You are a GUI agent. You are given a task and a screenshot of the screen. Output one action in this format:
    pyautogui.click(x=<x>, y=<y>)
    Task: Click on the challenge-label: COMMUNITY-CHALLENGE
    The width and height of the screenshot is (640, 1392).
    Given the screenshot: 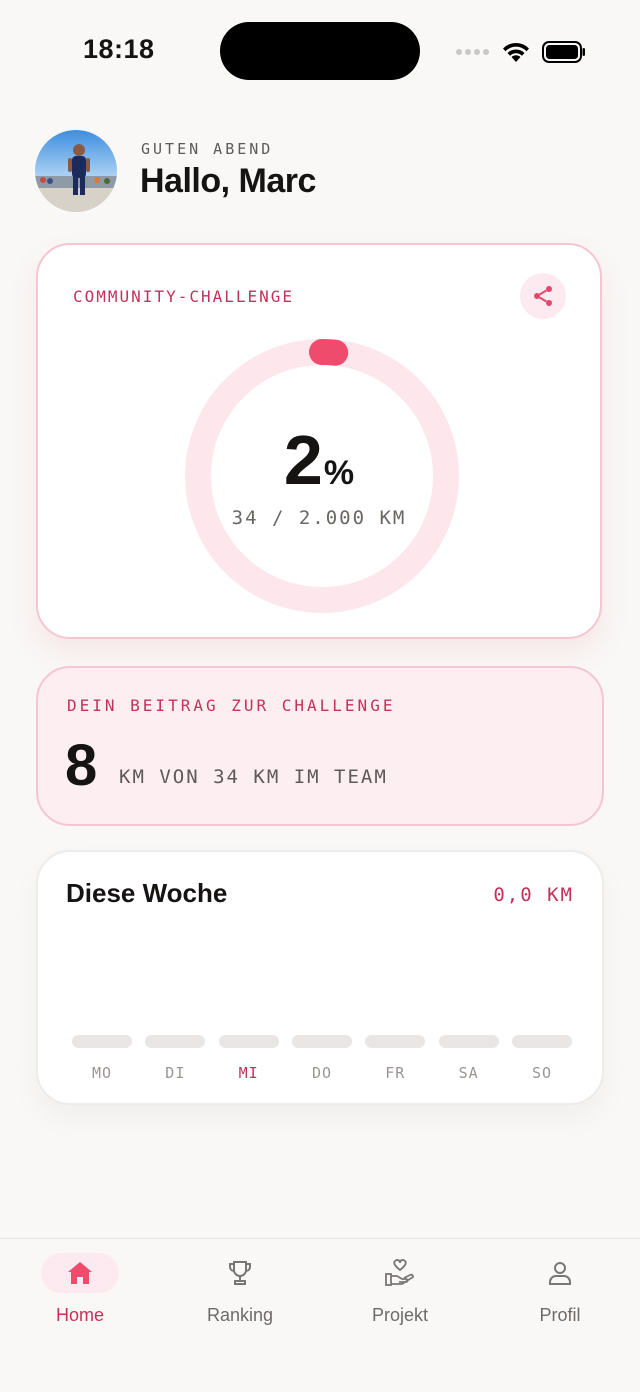 What is the action you would take?
    pyautogui.click(x=184, y=296)
    